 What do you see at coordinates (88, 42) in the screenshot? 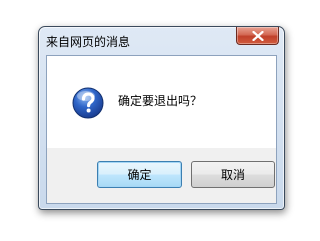
I see `dialog-title: 来自网页的消息` at bounding box center [88, 42].